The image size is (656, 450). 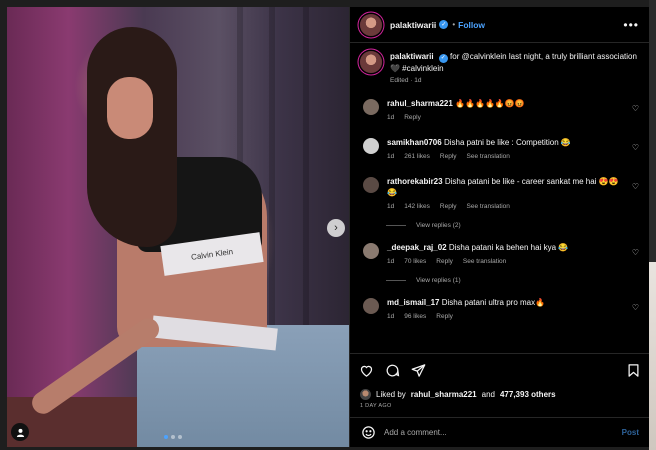 I want to click on heart-icon, so click(x=366, y=371).